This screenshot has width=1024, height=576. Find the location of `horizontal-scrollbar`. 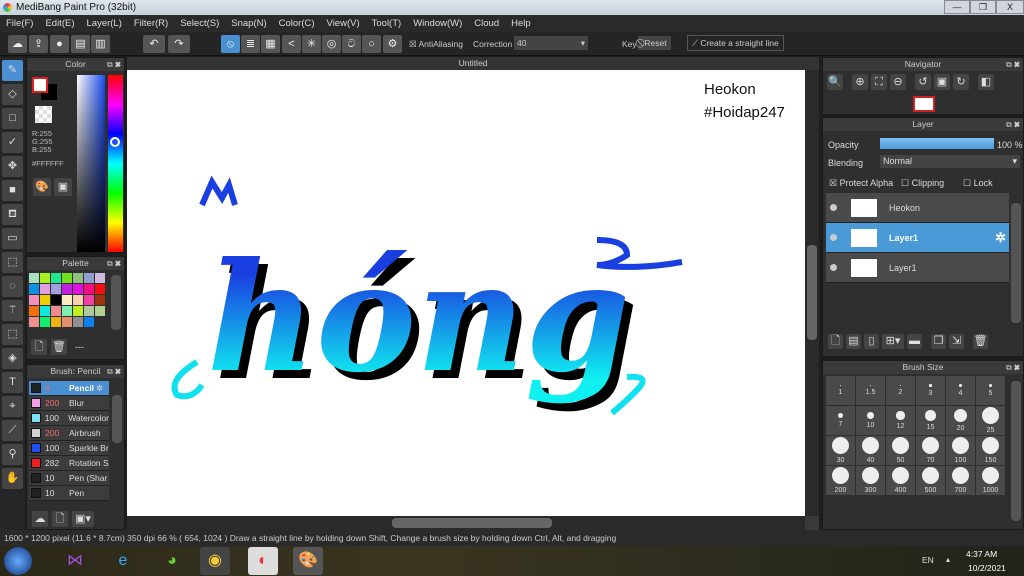

horizontal-scrollbar is located at coordinates (466, 523).